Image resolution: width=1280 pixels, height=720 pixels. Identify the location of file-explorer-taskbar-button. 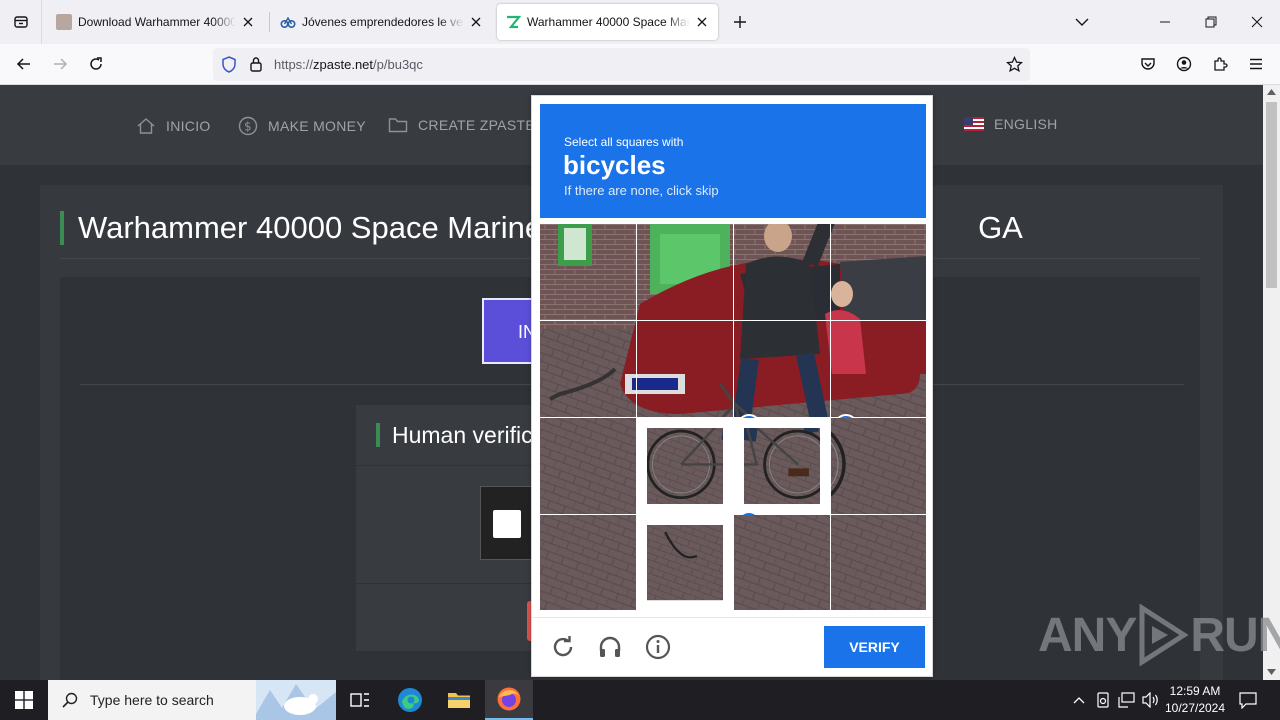
(459, 700).